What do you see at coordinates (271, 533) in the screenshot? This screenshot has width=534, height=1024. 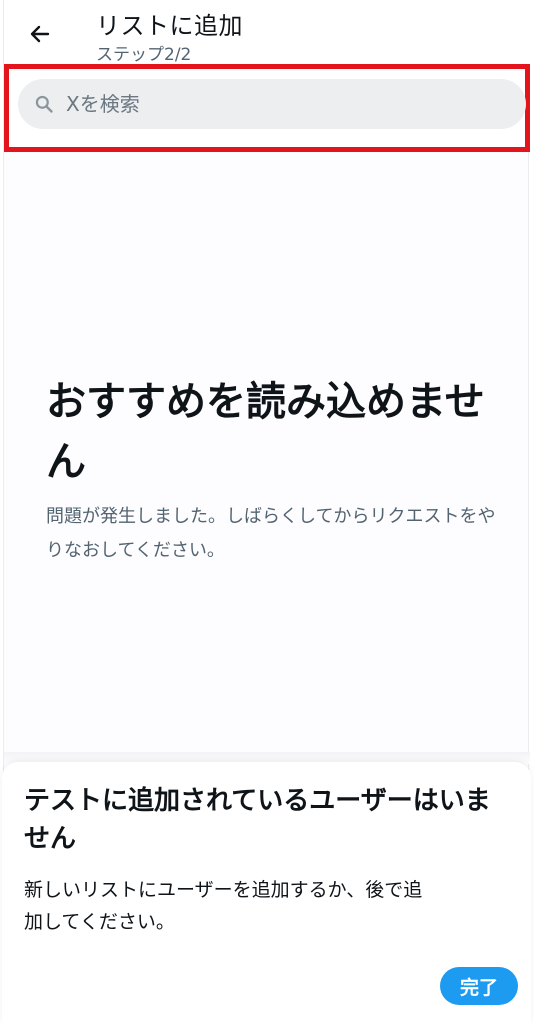 I see `error-message: 問題が発生しました。しばらくしてからリクエストをやりなおしてください。` at bounding box center [271, 533].